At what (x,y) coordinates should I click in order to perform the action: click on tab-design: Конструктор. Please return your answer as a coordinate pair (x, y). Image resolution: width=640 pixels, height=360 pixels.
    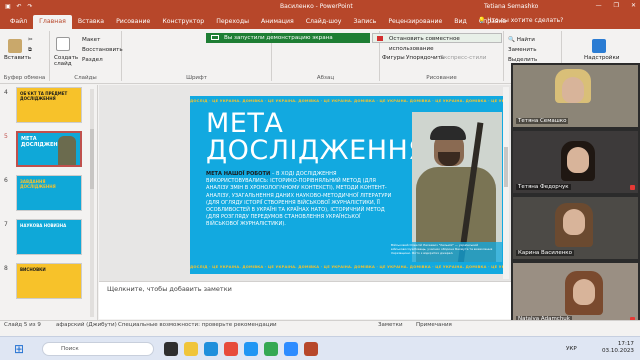
    Looking at the image, I should click on (183, 22).